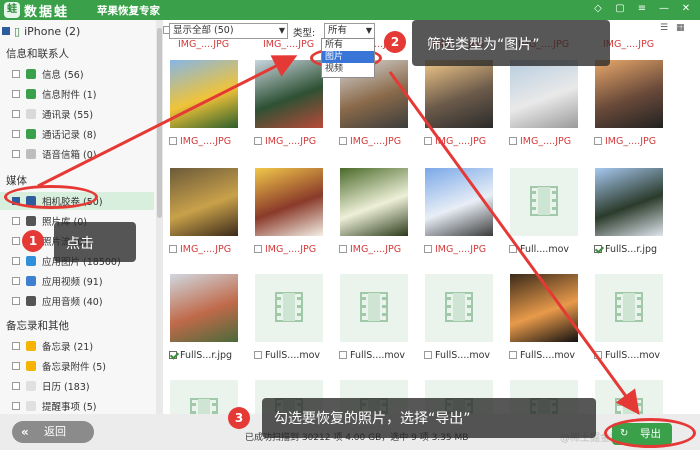  Describe the element at coordinates (368, 30) in the screenshot. I see `chevron-down-icon: ▼` at that location.